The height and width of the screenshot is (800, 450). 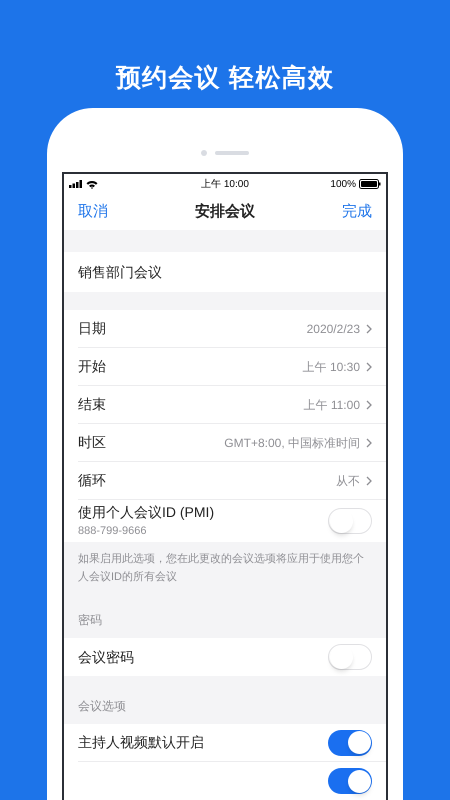 I want to click on settings-row: 时区 GMT+8:00, 中国标准时间, so click(x=232, y=443).